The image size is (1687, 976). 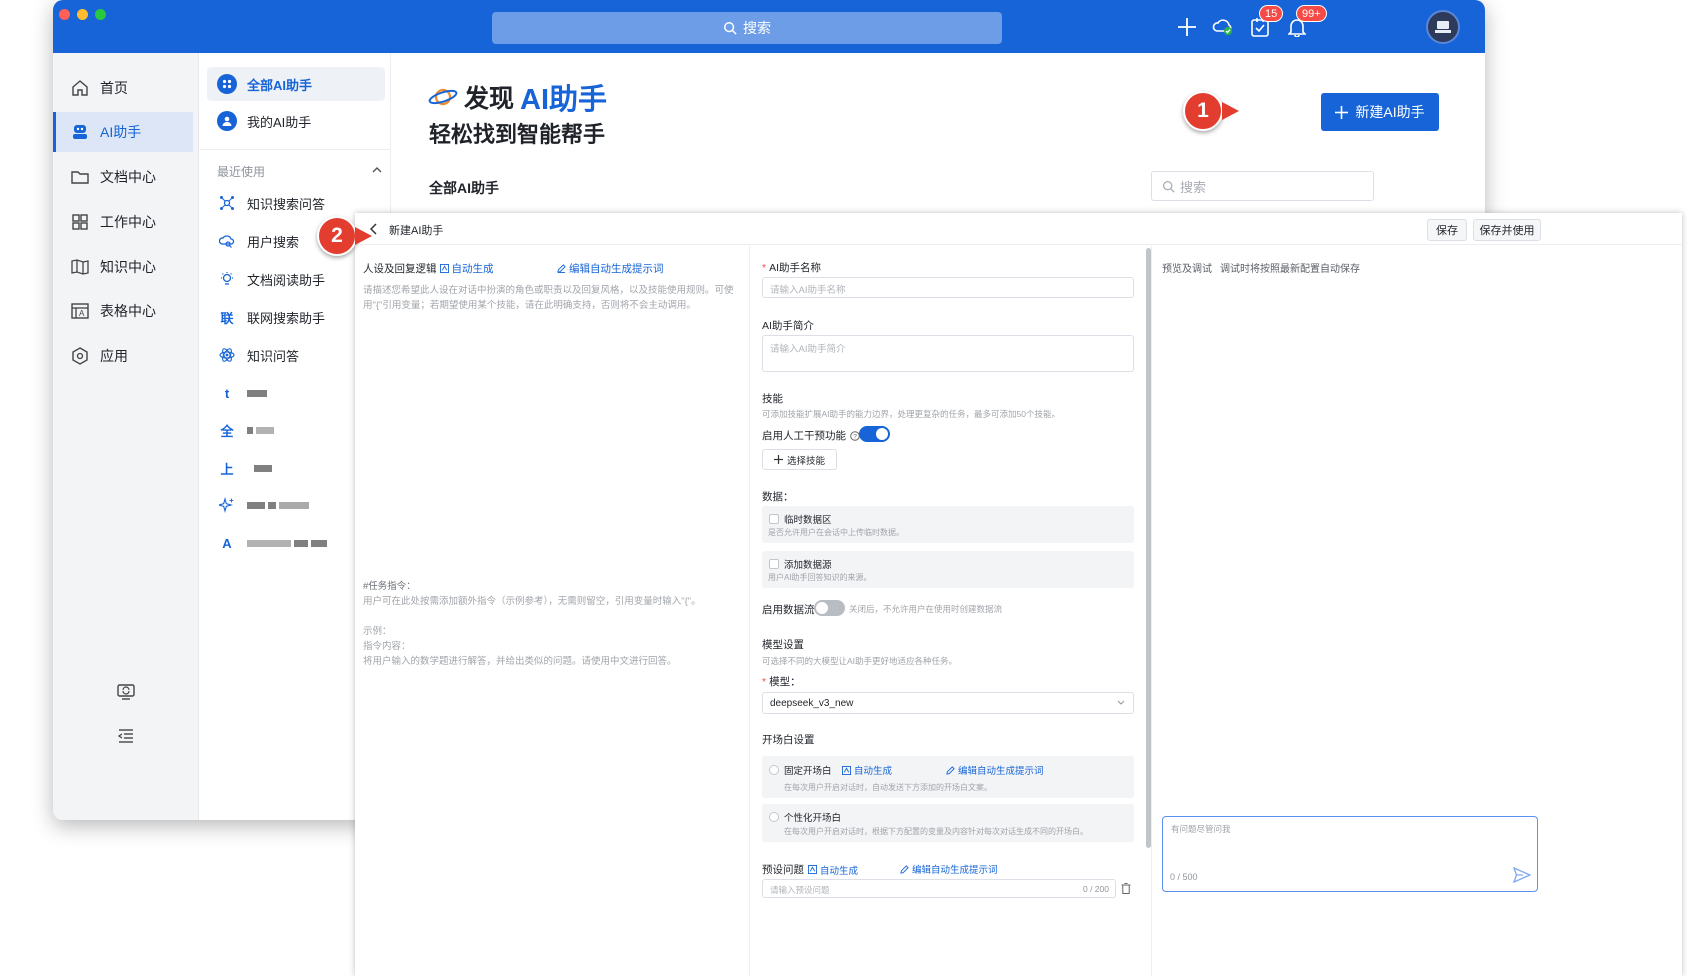 What do you see at coordinates (400, 269) in the screenshot?
I see `persona-label: 人设及回复逻辑` at bounding box center [400, 269].